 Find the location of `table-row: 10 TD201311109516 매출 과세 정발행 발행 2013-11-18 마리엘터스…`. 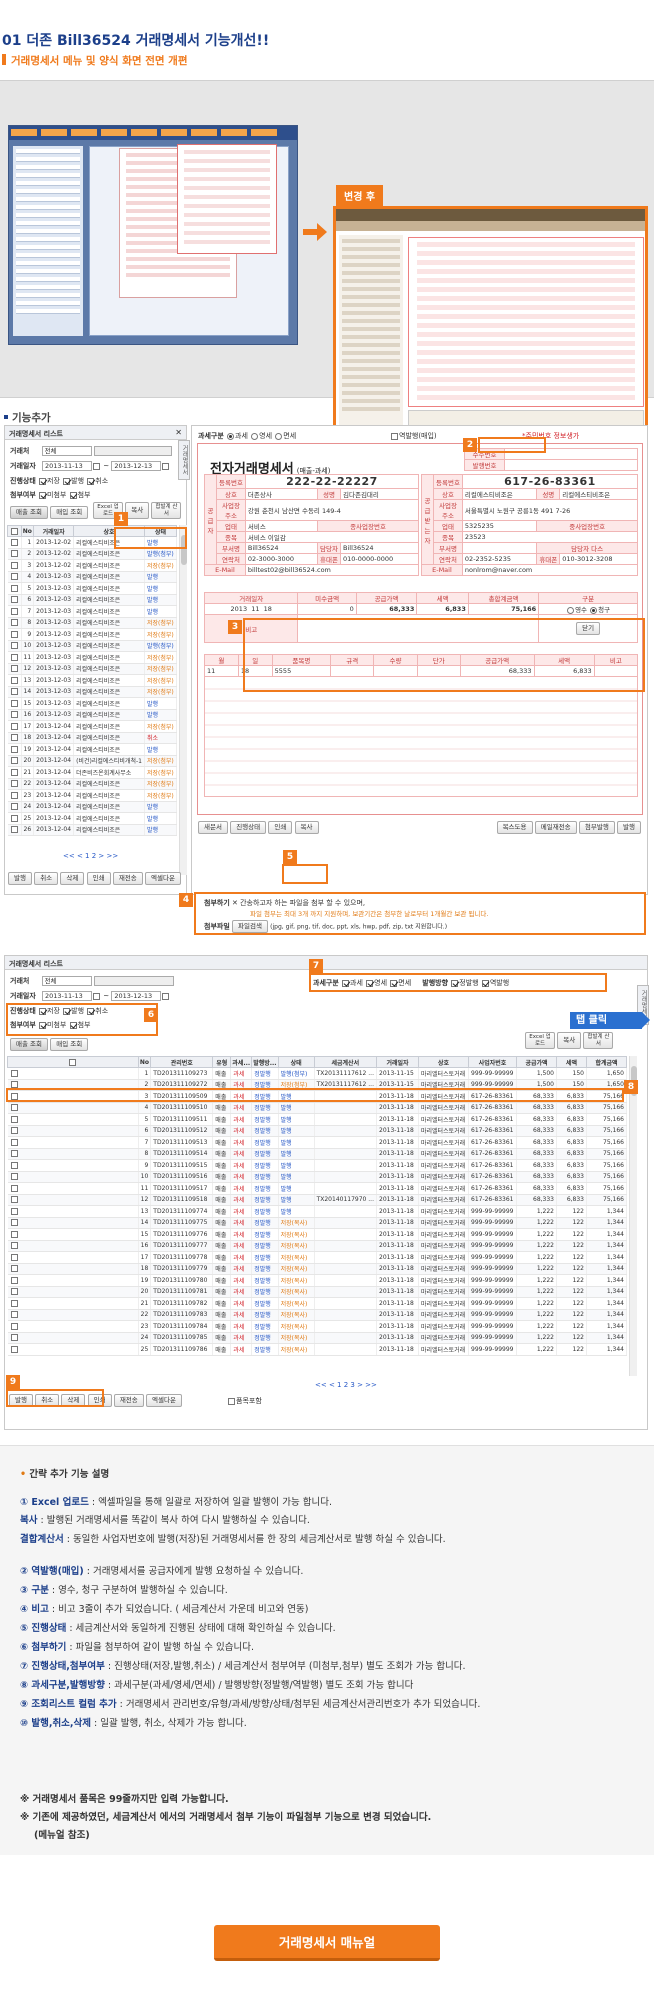

table-row: 10 TD201311109516 매출 과세 정발행 발행 2013-11-18 마리엘터스… is located at coordinates (317, 1177).